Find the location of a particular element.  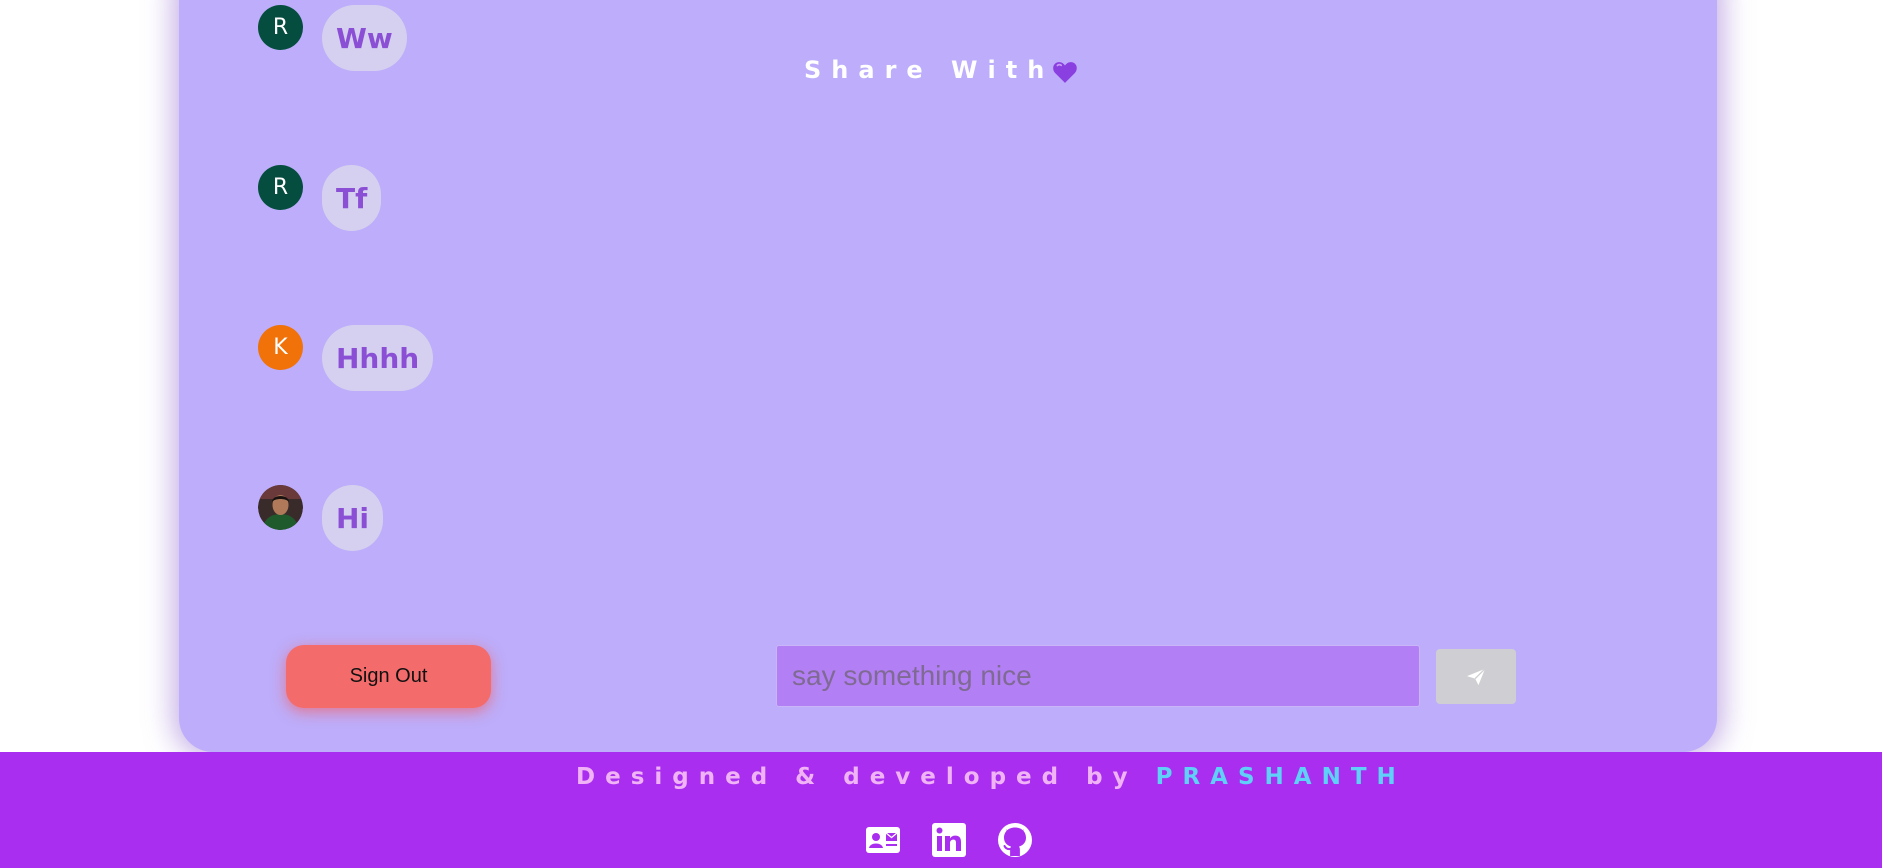

footer: Designed & developed by PRASHANTH is located at coordinates (941, 810).